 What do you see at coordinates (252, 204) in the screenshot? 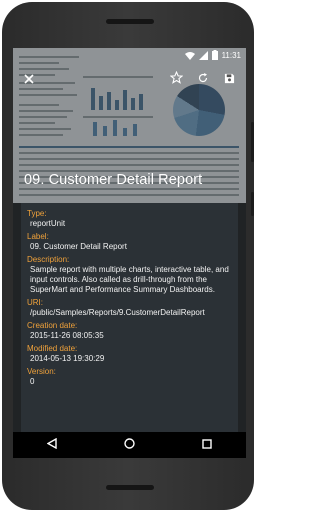
I see `power-button` at bounding box center [252, 204].